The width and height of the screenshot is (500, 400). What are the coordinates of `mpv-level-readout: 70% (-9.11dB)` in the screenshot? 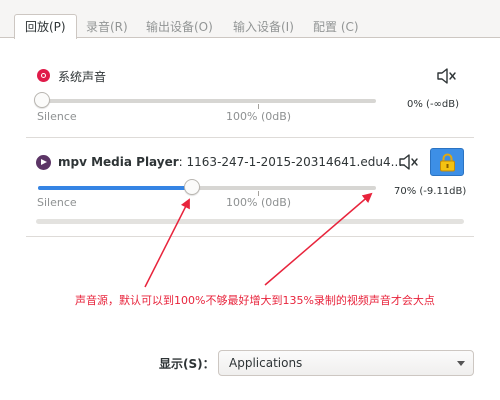 It's located at (430, 191).